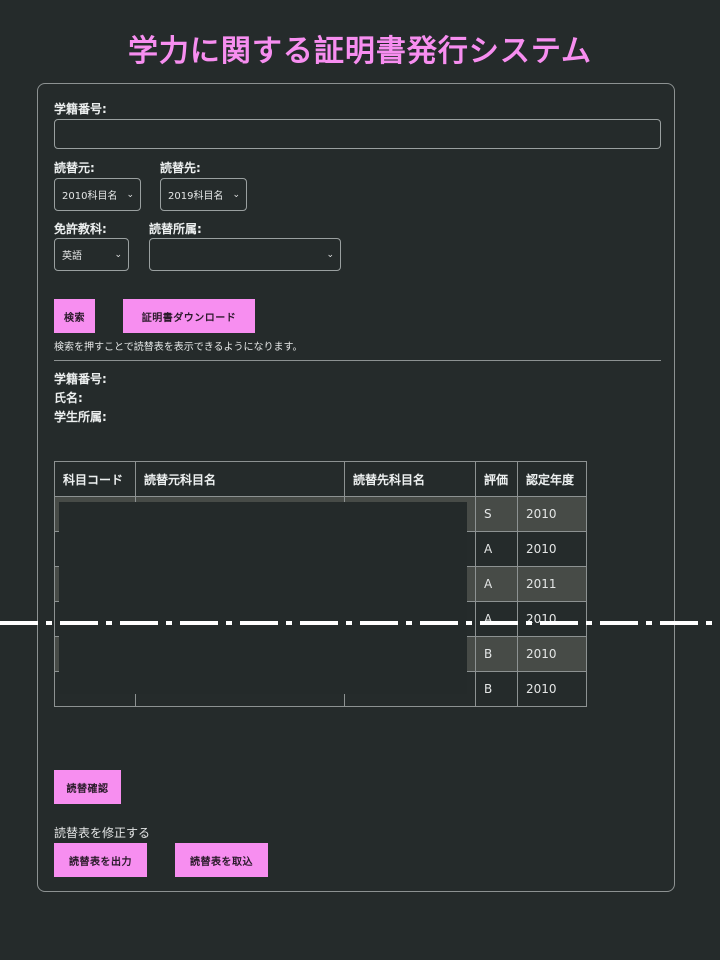 The height and width of the screenshot is (960, 720). I want to click on search-button: 検索, so click(74, 316).